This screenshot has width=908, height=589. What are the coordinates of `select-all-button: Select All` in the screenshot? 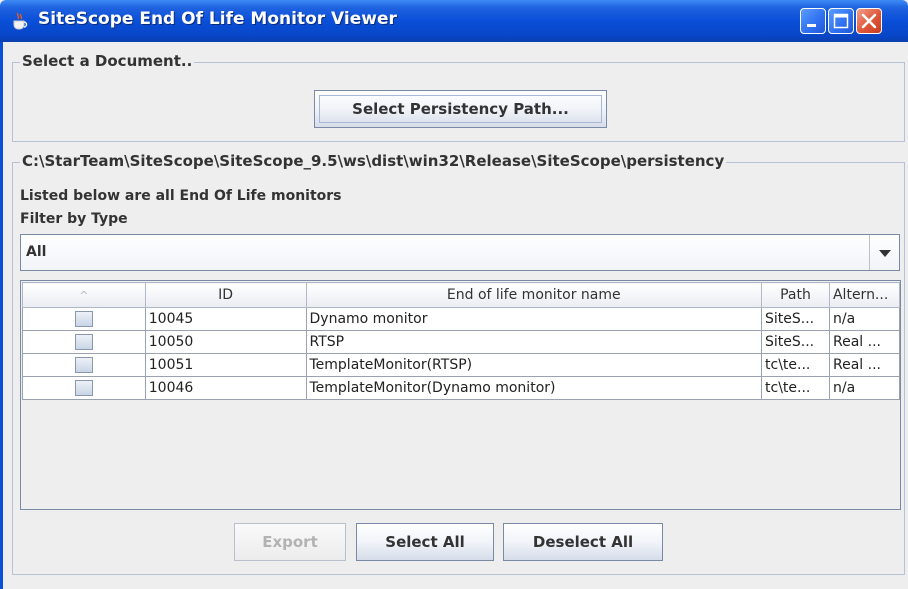 It's located at (425, 542).